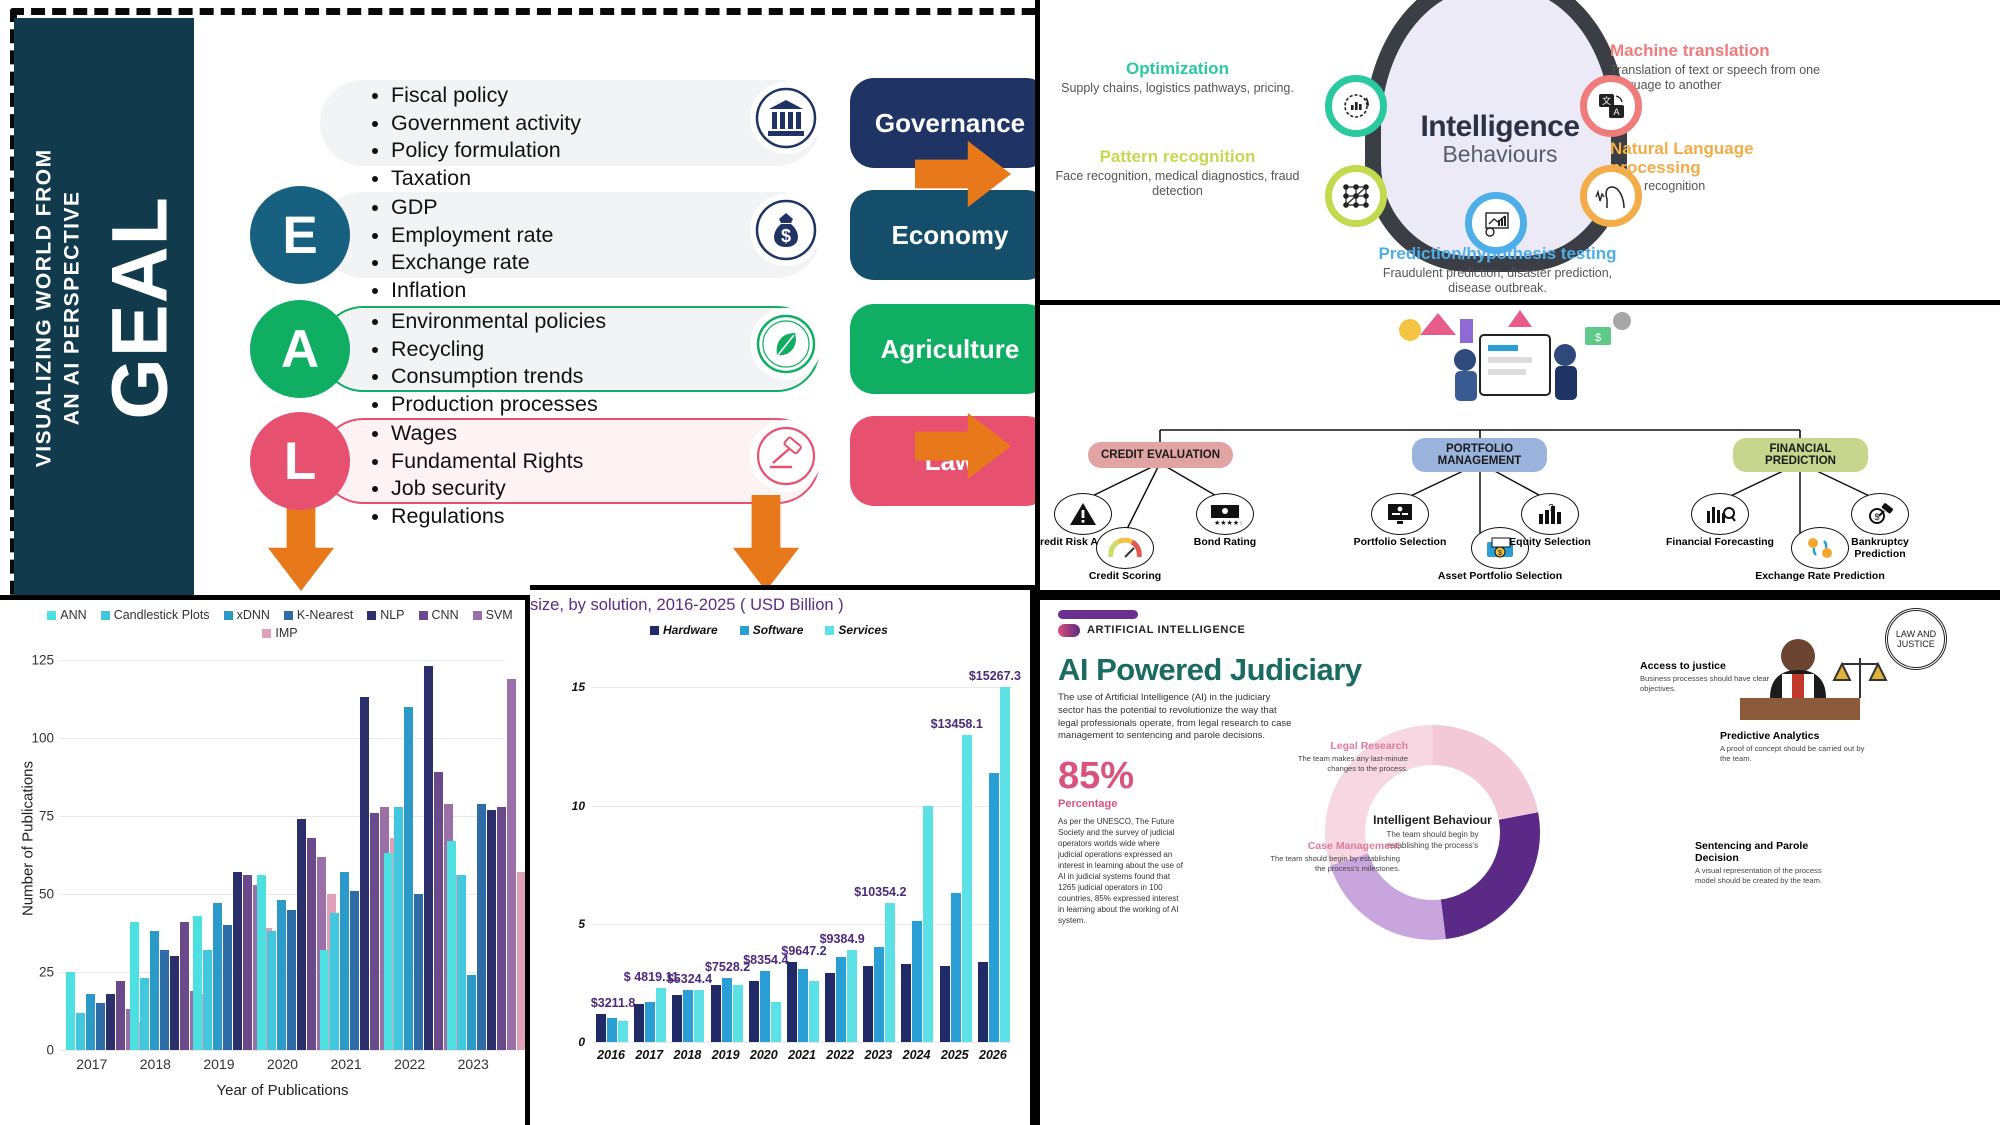 Image resolution: width=2000 pixels, height=1125 pixels. I want to click on trend-gear-icon, so click(1496, 223).